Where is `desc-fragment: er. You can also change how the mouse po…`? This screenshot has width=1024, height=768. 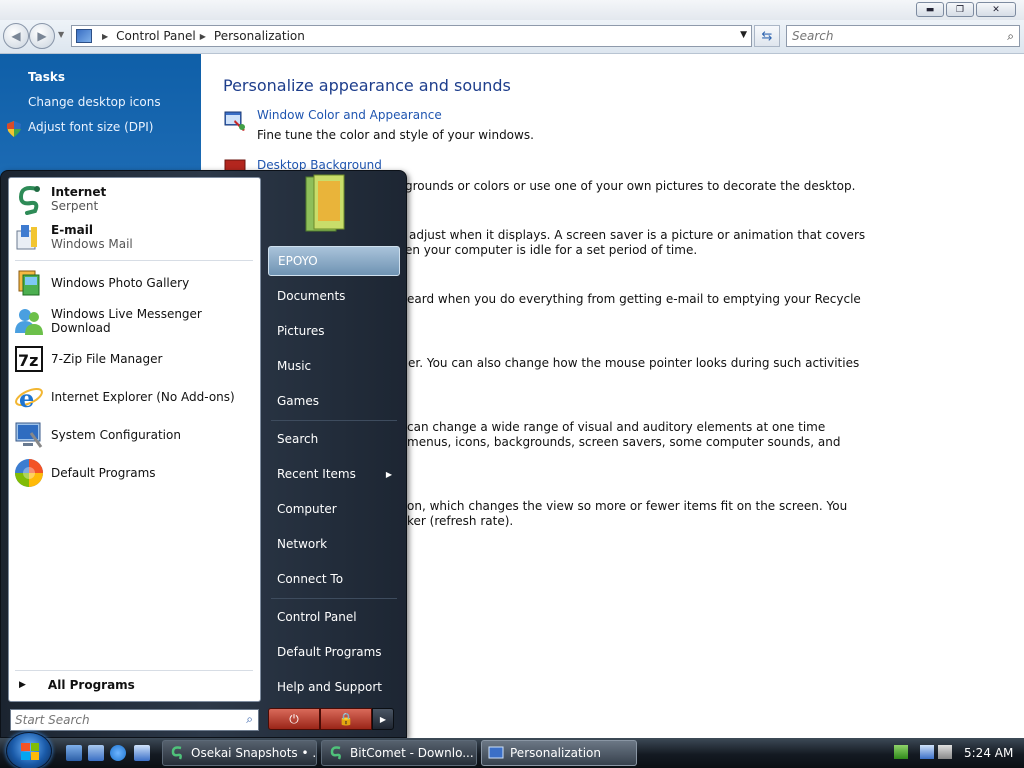 desc-fragment: er. You can also change how the mouse po… is located at coordinates (634, 363).